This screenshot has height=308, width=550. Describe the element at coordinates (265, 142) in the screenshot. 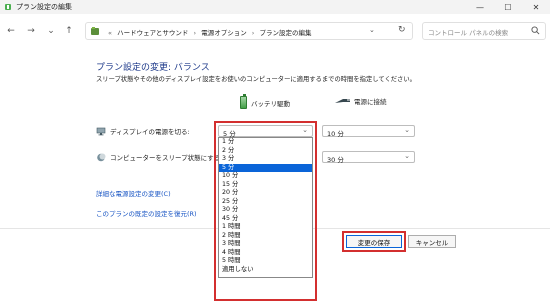

I see `dropdown-option: 1 分` at that location.